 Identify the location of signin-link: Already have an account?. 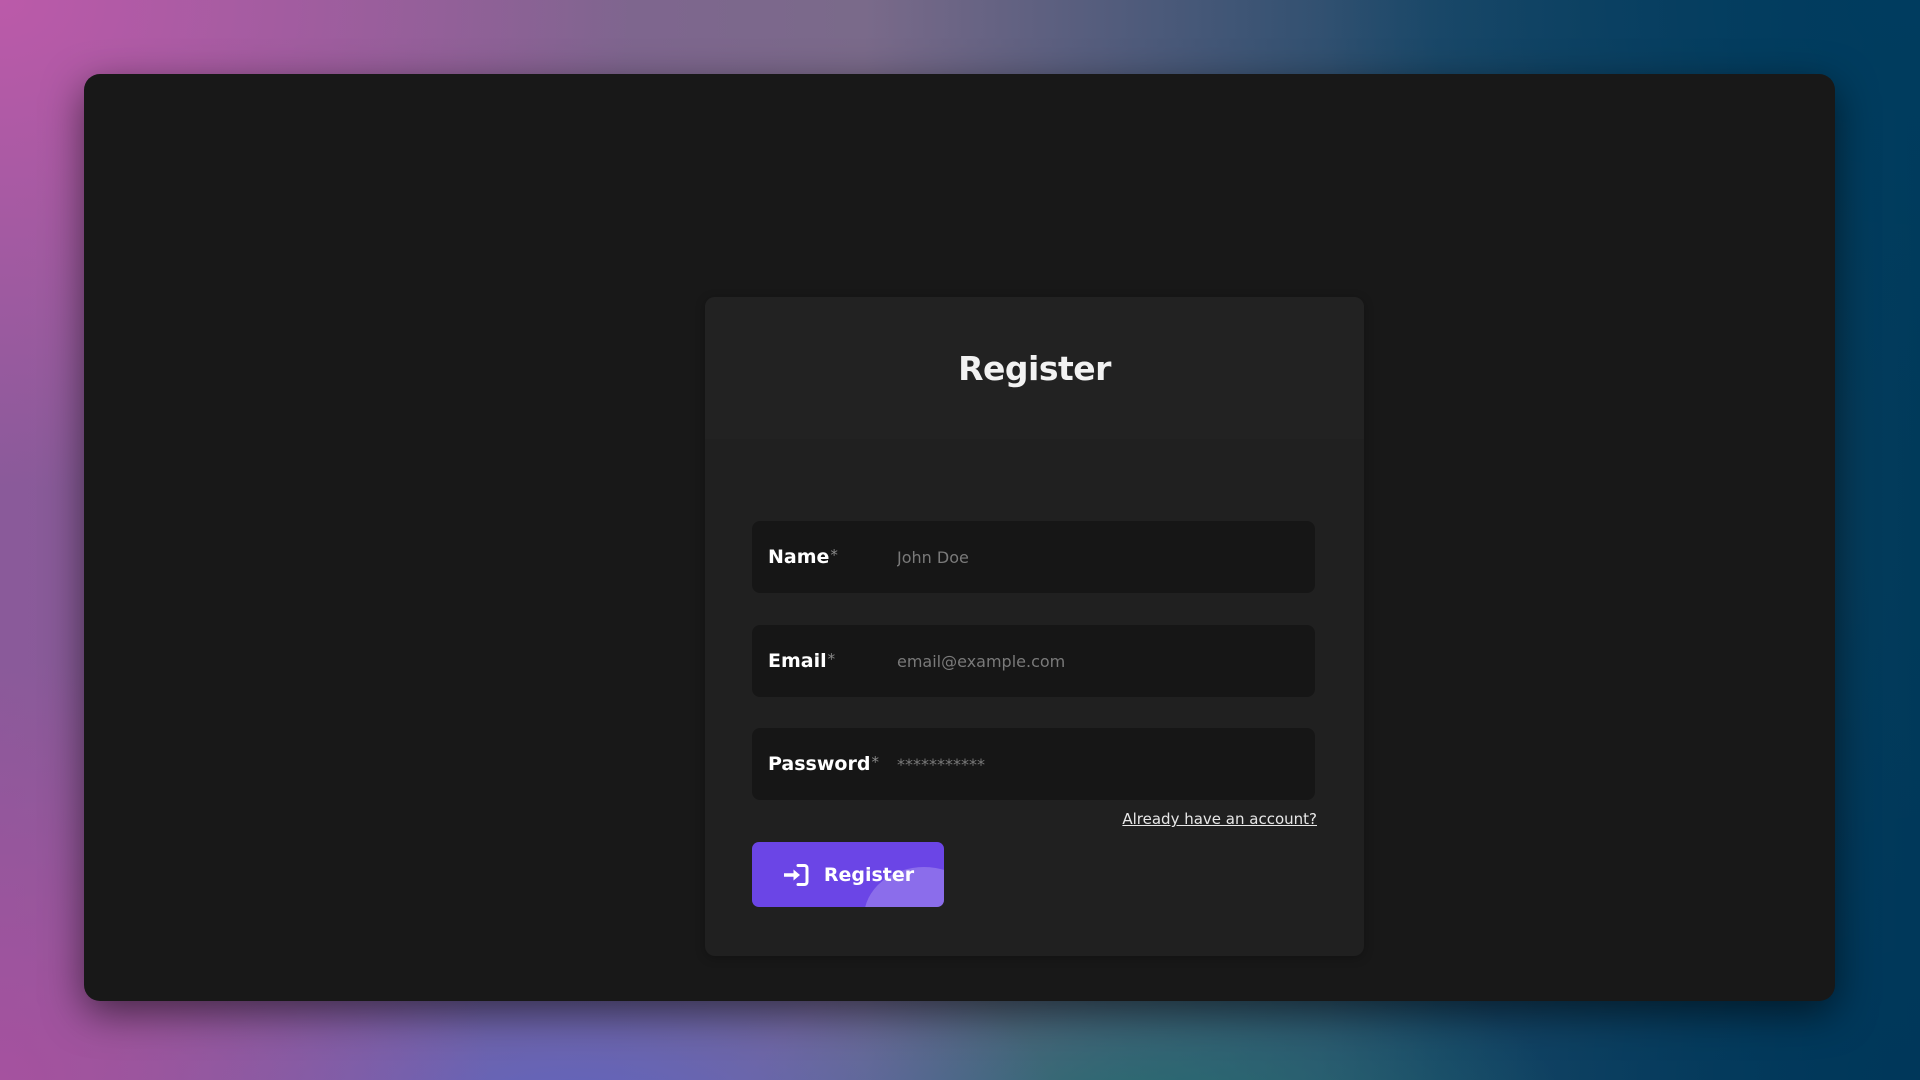
(1219, 819).